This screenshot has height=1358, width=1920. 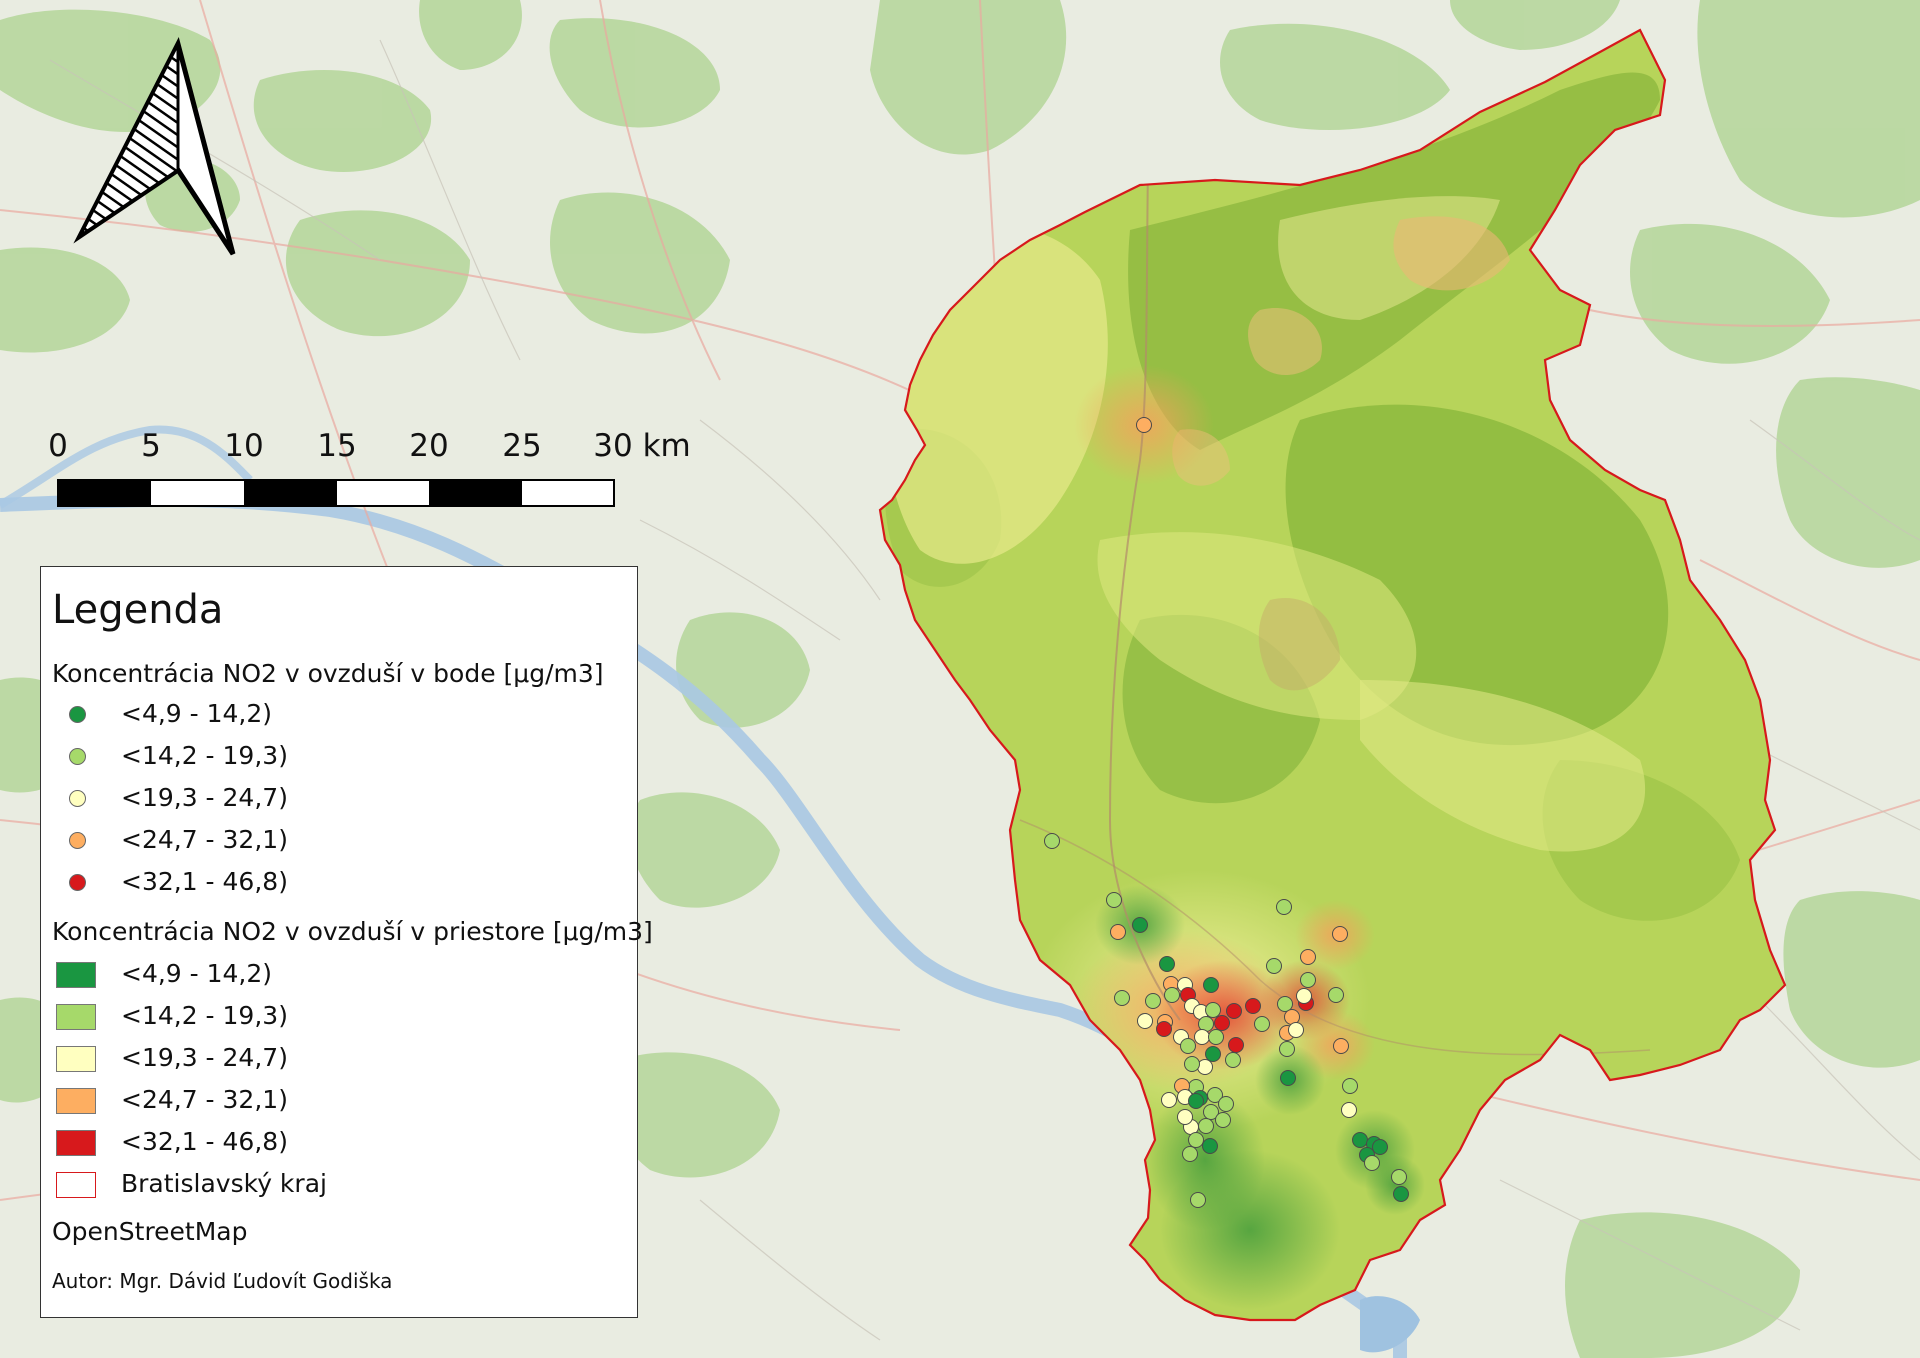 I want to click on legend-title: Legenda, so click(x=138, y=610).